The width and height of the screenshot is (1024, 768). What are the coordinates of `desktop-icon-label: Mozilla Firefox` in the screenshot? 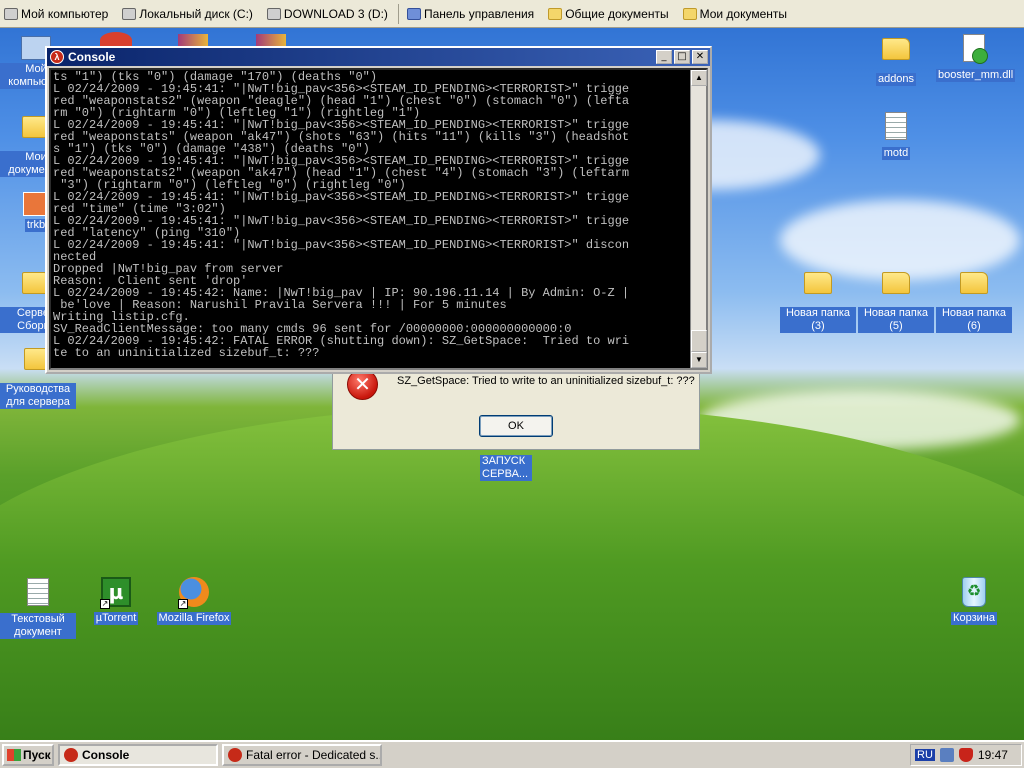 It's located at (194, 618).